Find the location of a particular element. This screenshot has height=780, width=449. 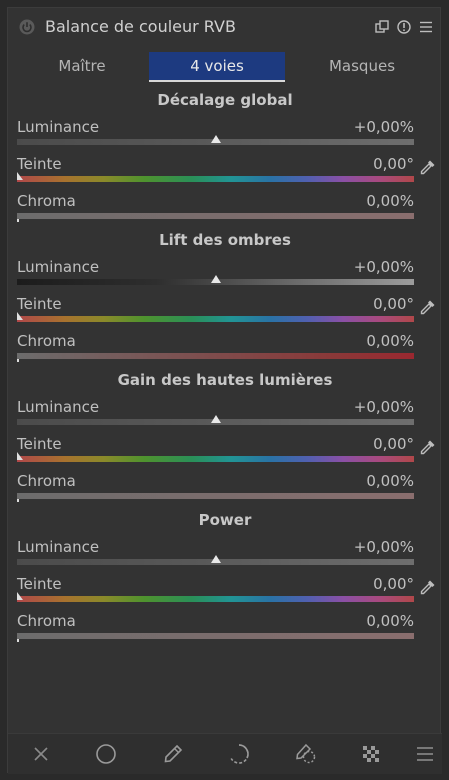

global-offset-chroma-slider: Chroma 0,00% is located at coordinates (225, 210).